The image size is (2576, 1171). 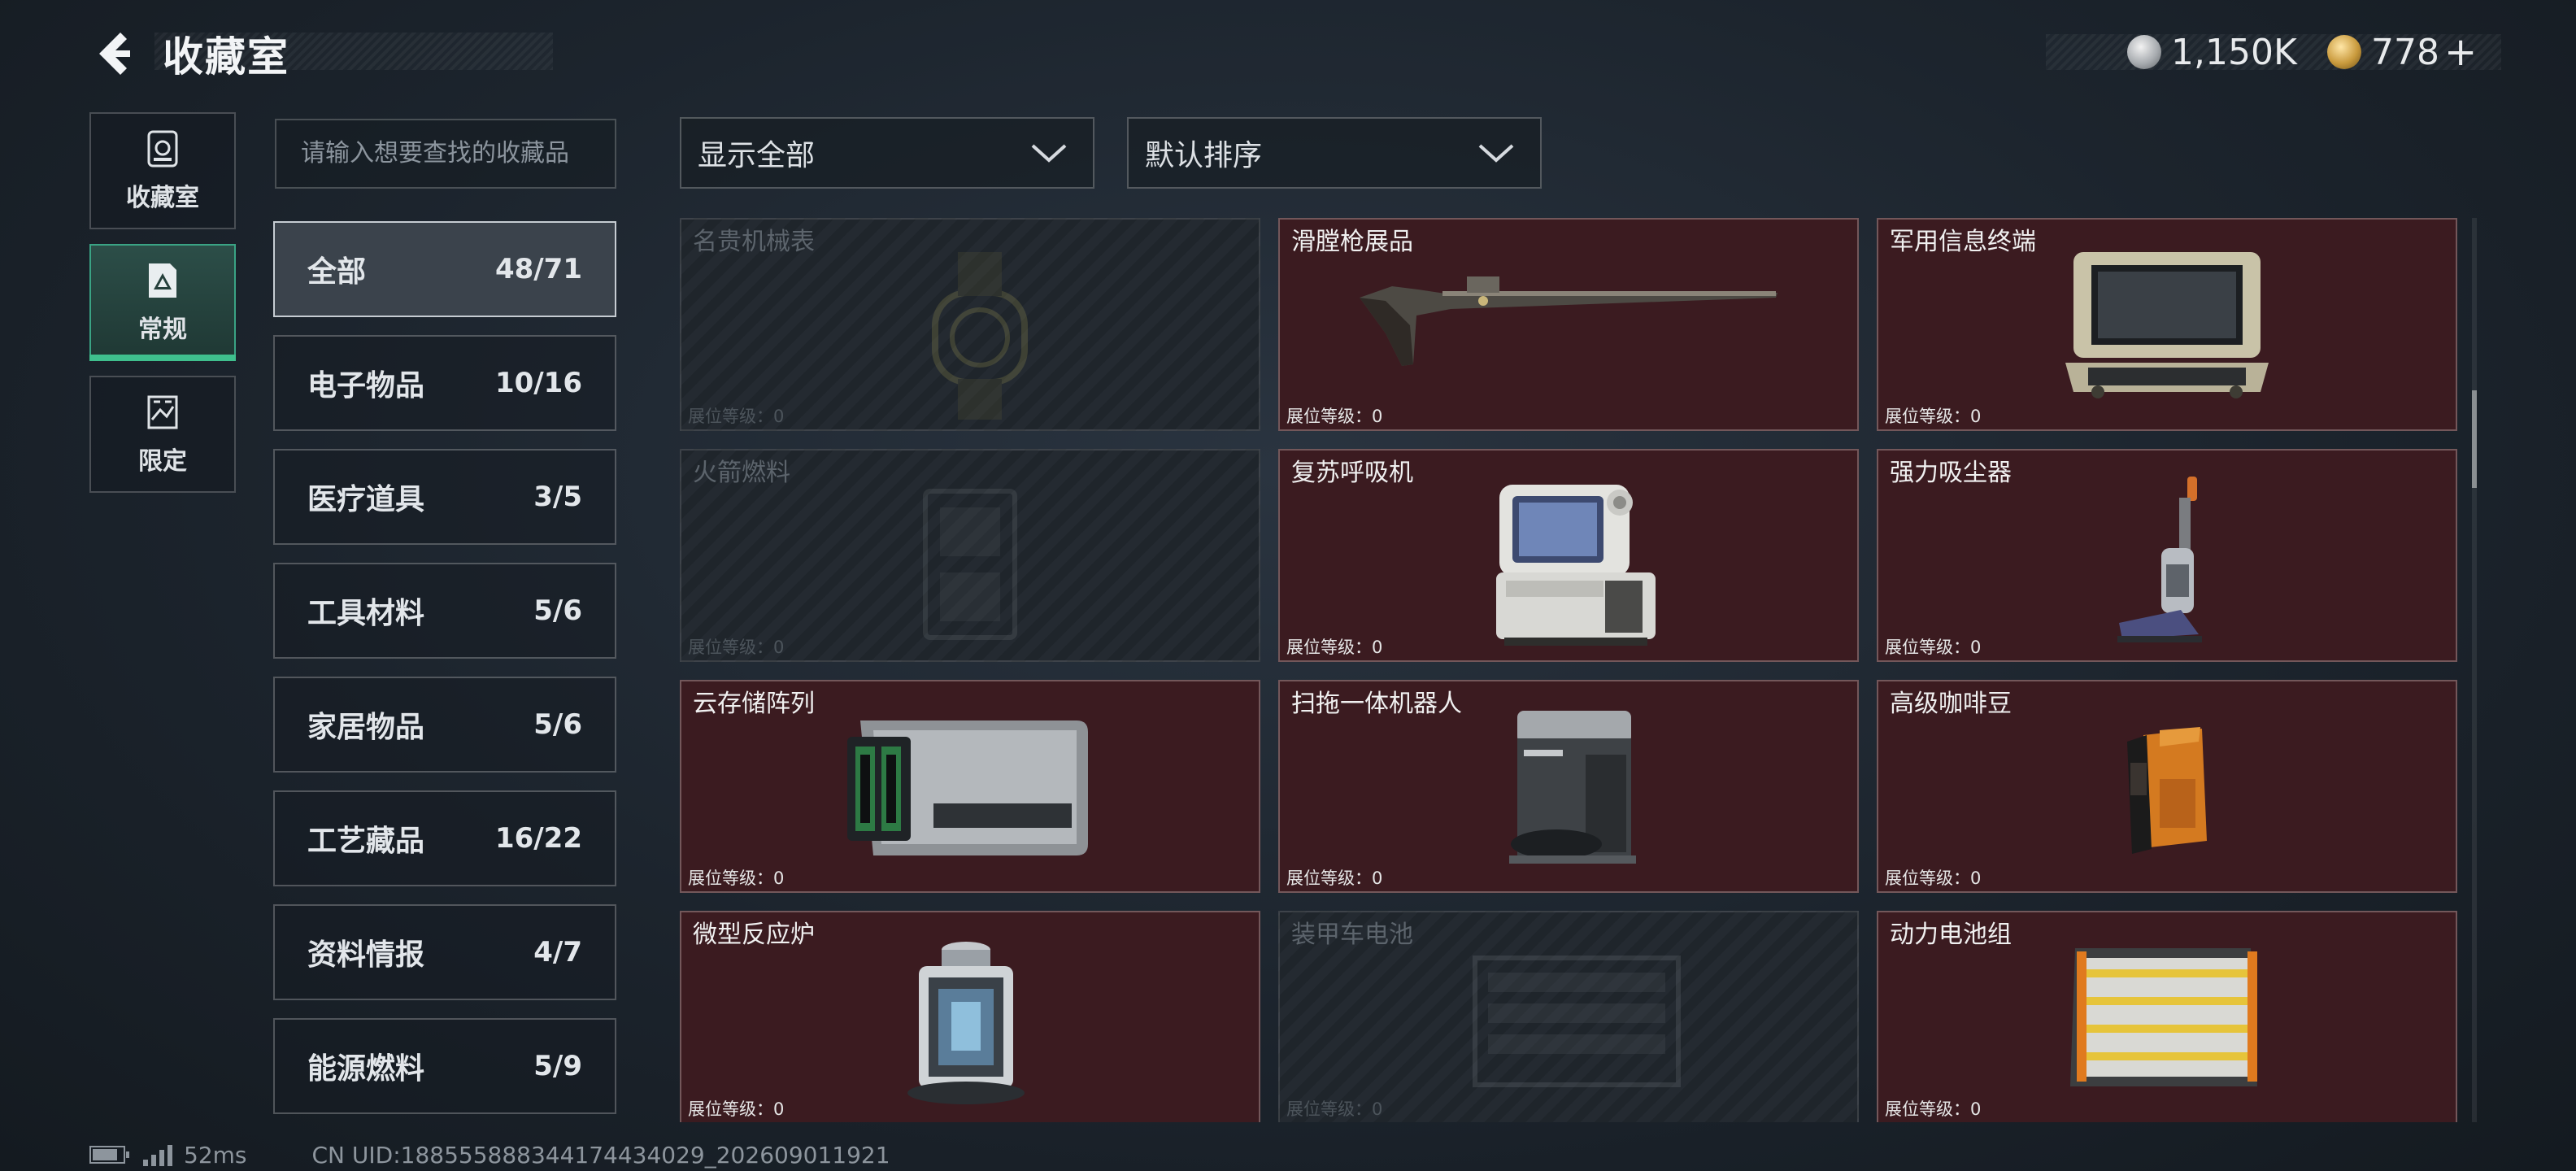 What do you see at coordinates (1951, 935) in the screenshot?
I see `item-name: 动力电池组` at bounding box center [1951, 935].